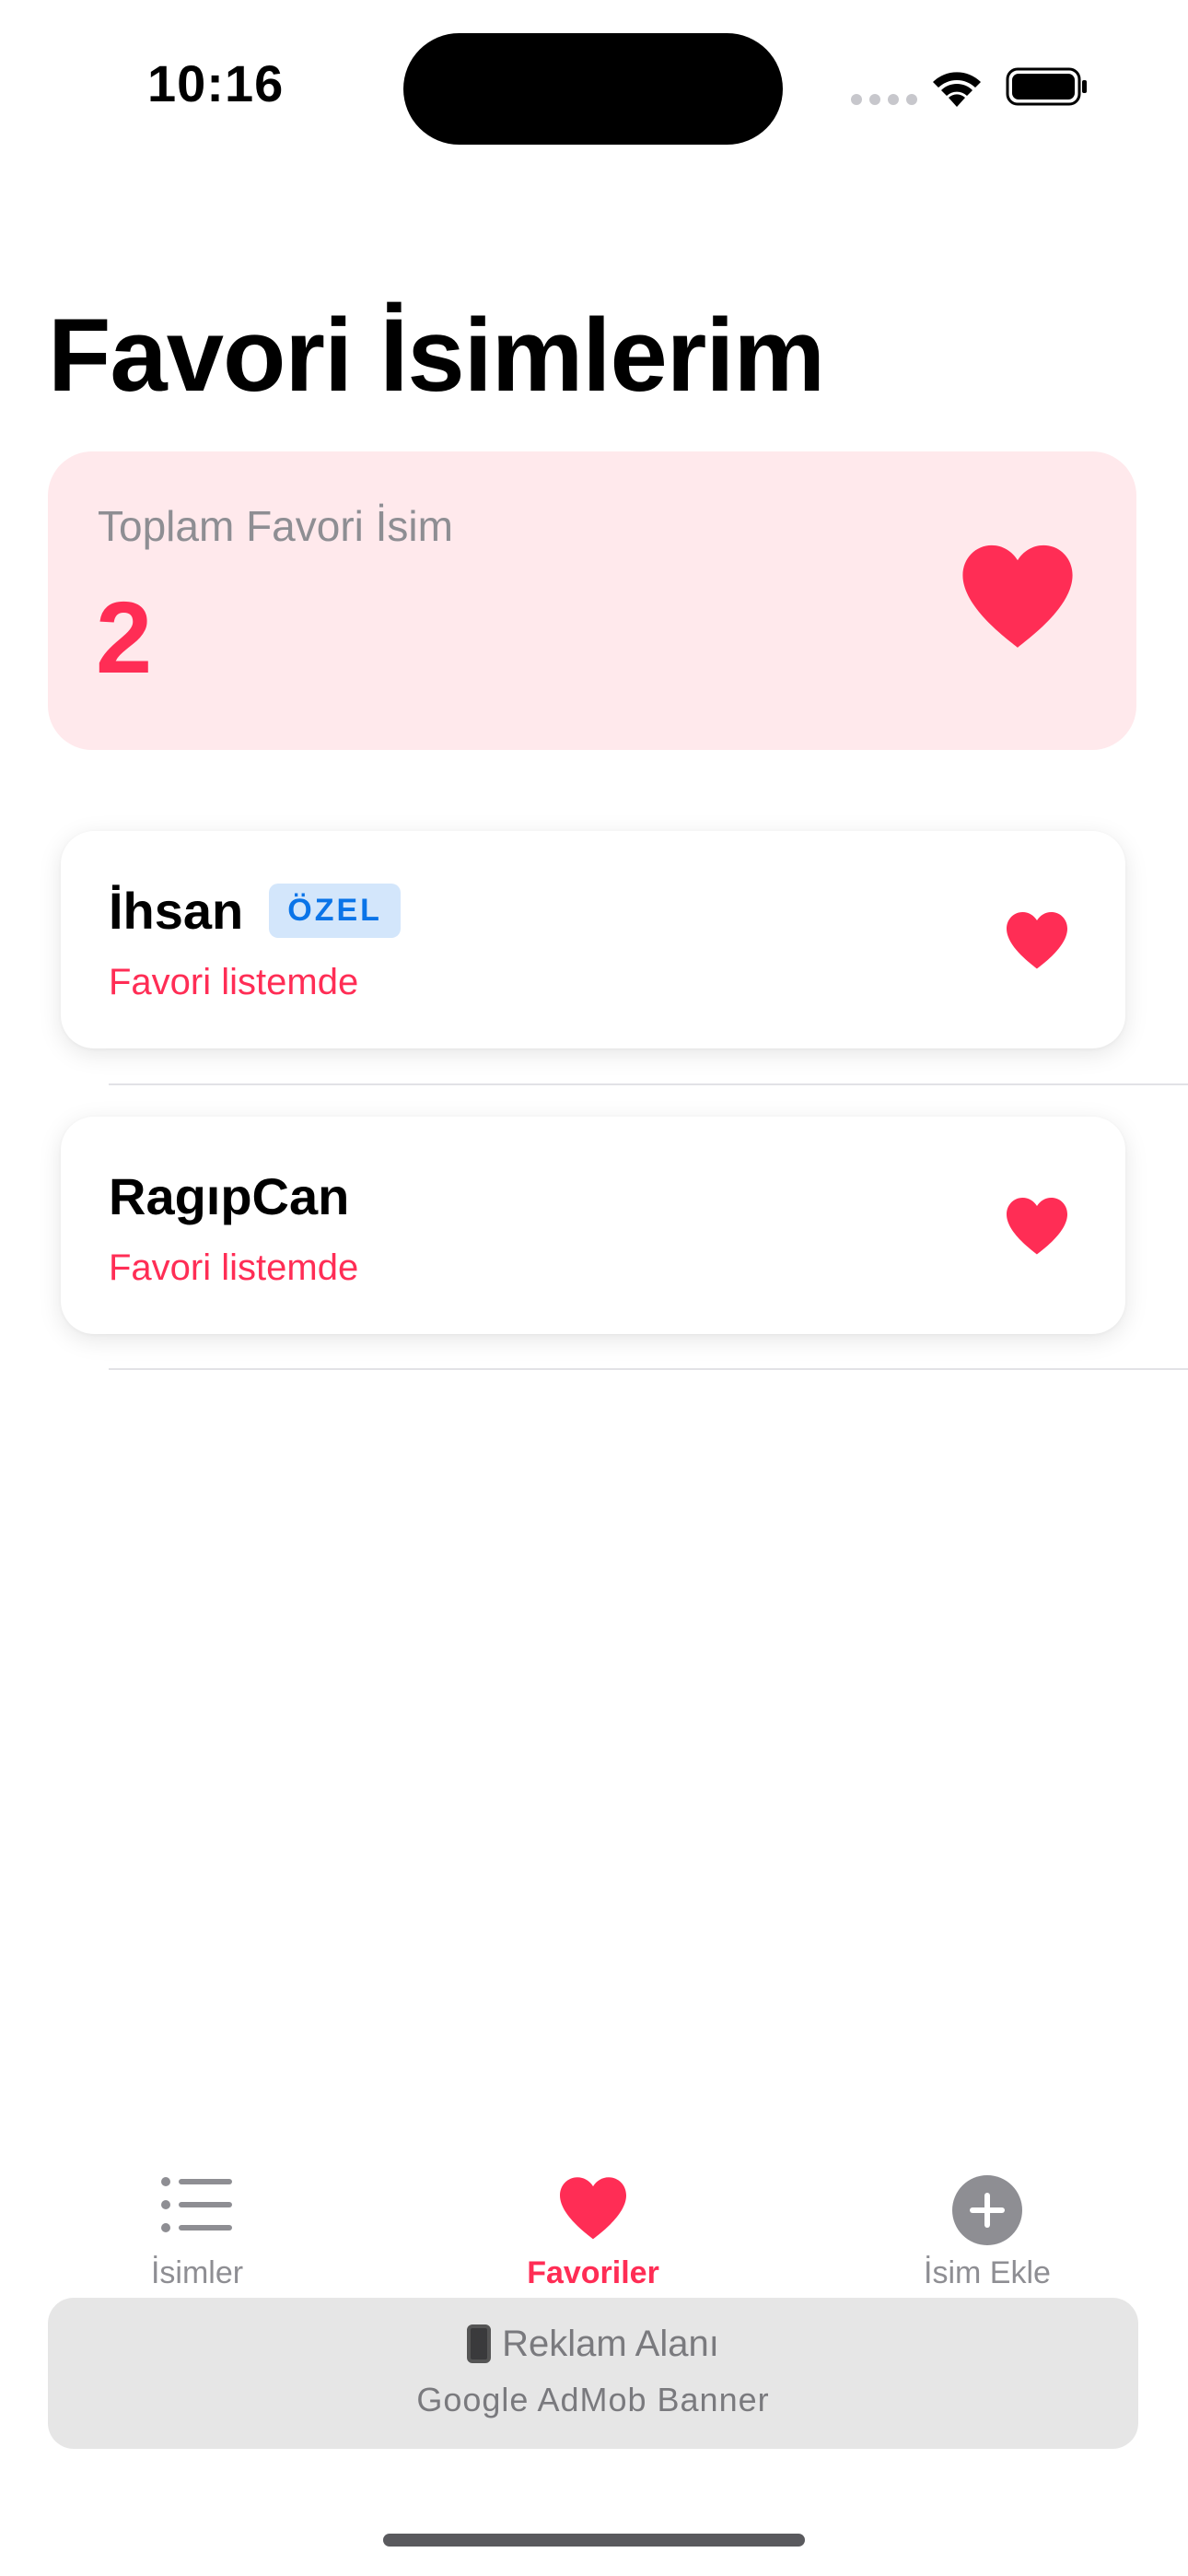  I want to click on page-title: Favori İsimlerim, so click(436, 355).